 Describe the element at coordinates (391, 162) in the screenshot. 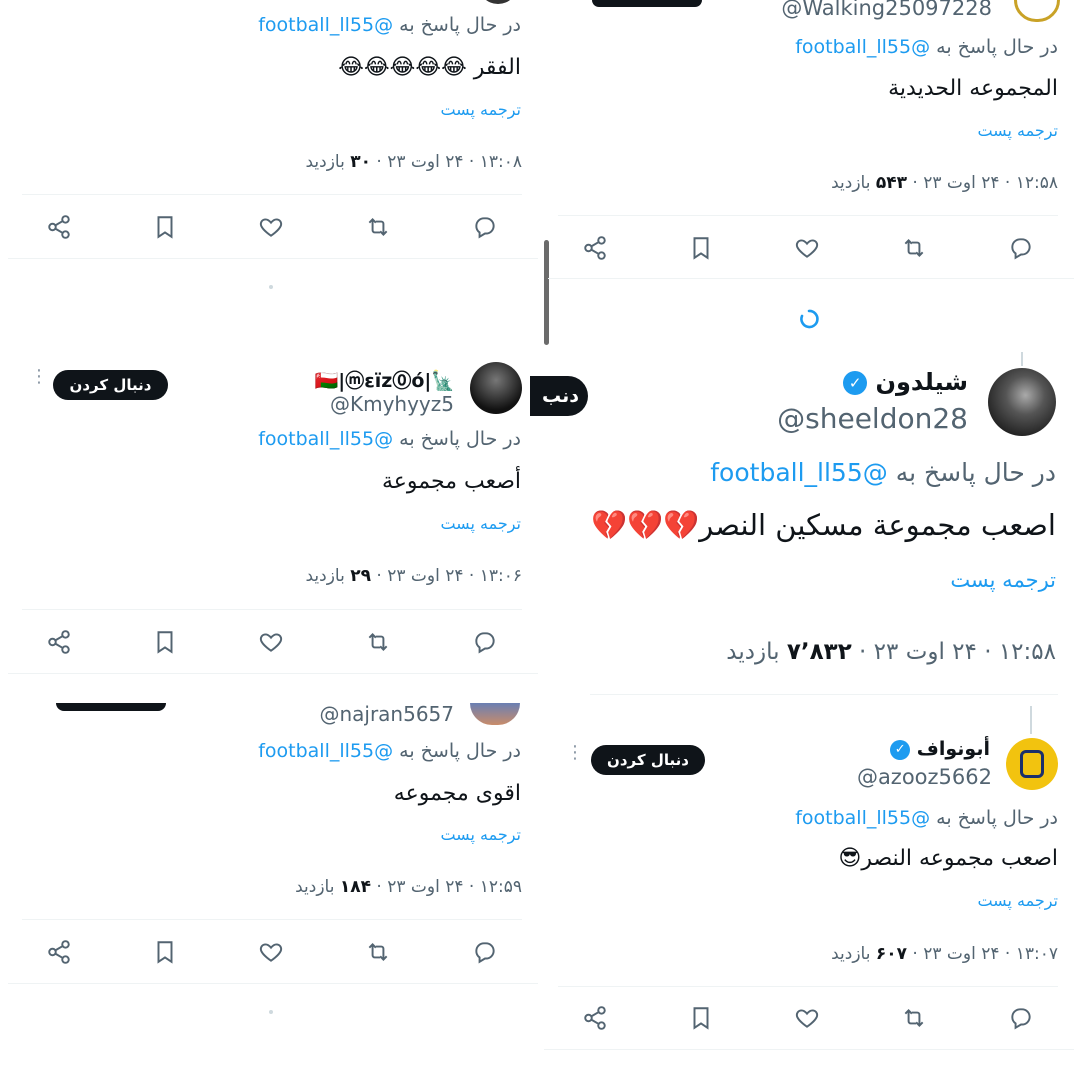

I see `tweet-meta: ۱۳:۰۸ · ۲۴ اوت ۲۳ · ۳۰ بازدید` at that location.